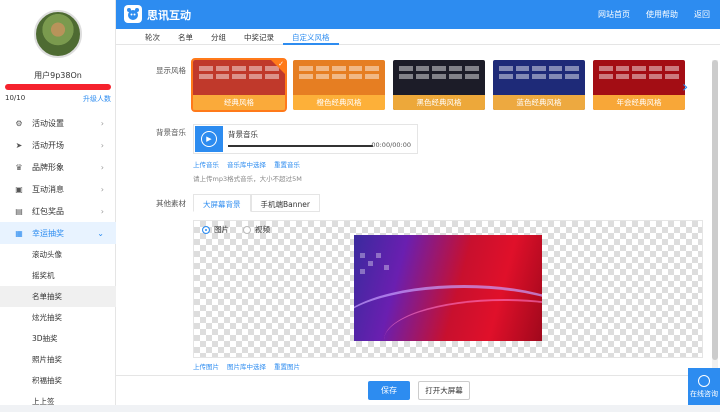 Image resolution: width=720 pixels, height=412 pixels. What do you see at coordinates (614, 14) in the screenshot?
I see `nav-home-link: 网站首页` at bounding box center [614, 14].